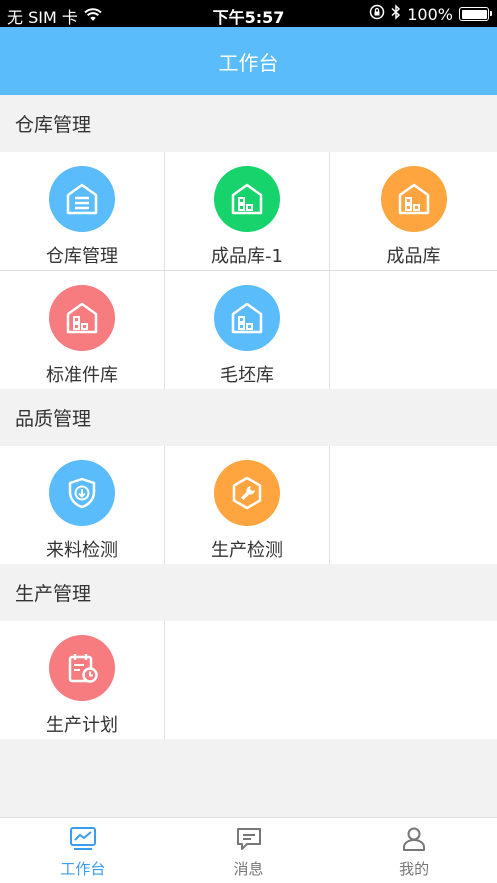 Image resolution: width=497 pixels, height=883 pixels. Describe the element at coordinates (430, 14) in the screenshot. I see `battery-percent: 100%` at that location.